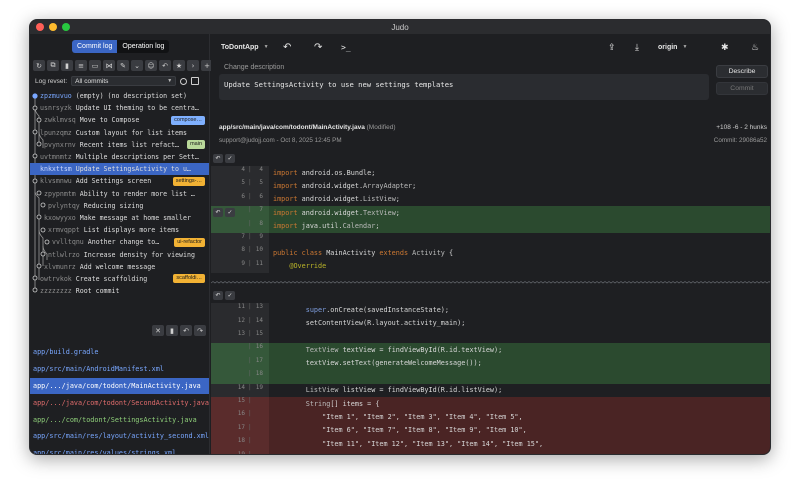 This screenshot has width=800, height=493. Describe the element at coordinates (612, 47) in the screenshot. I see `push-icon: ⇪` at that location.